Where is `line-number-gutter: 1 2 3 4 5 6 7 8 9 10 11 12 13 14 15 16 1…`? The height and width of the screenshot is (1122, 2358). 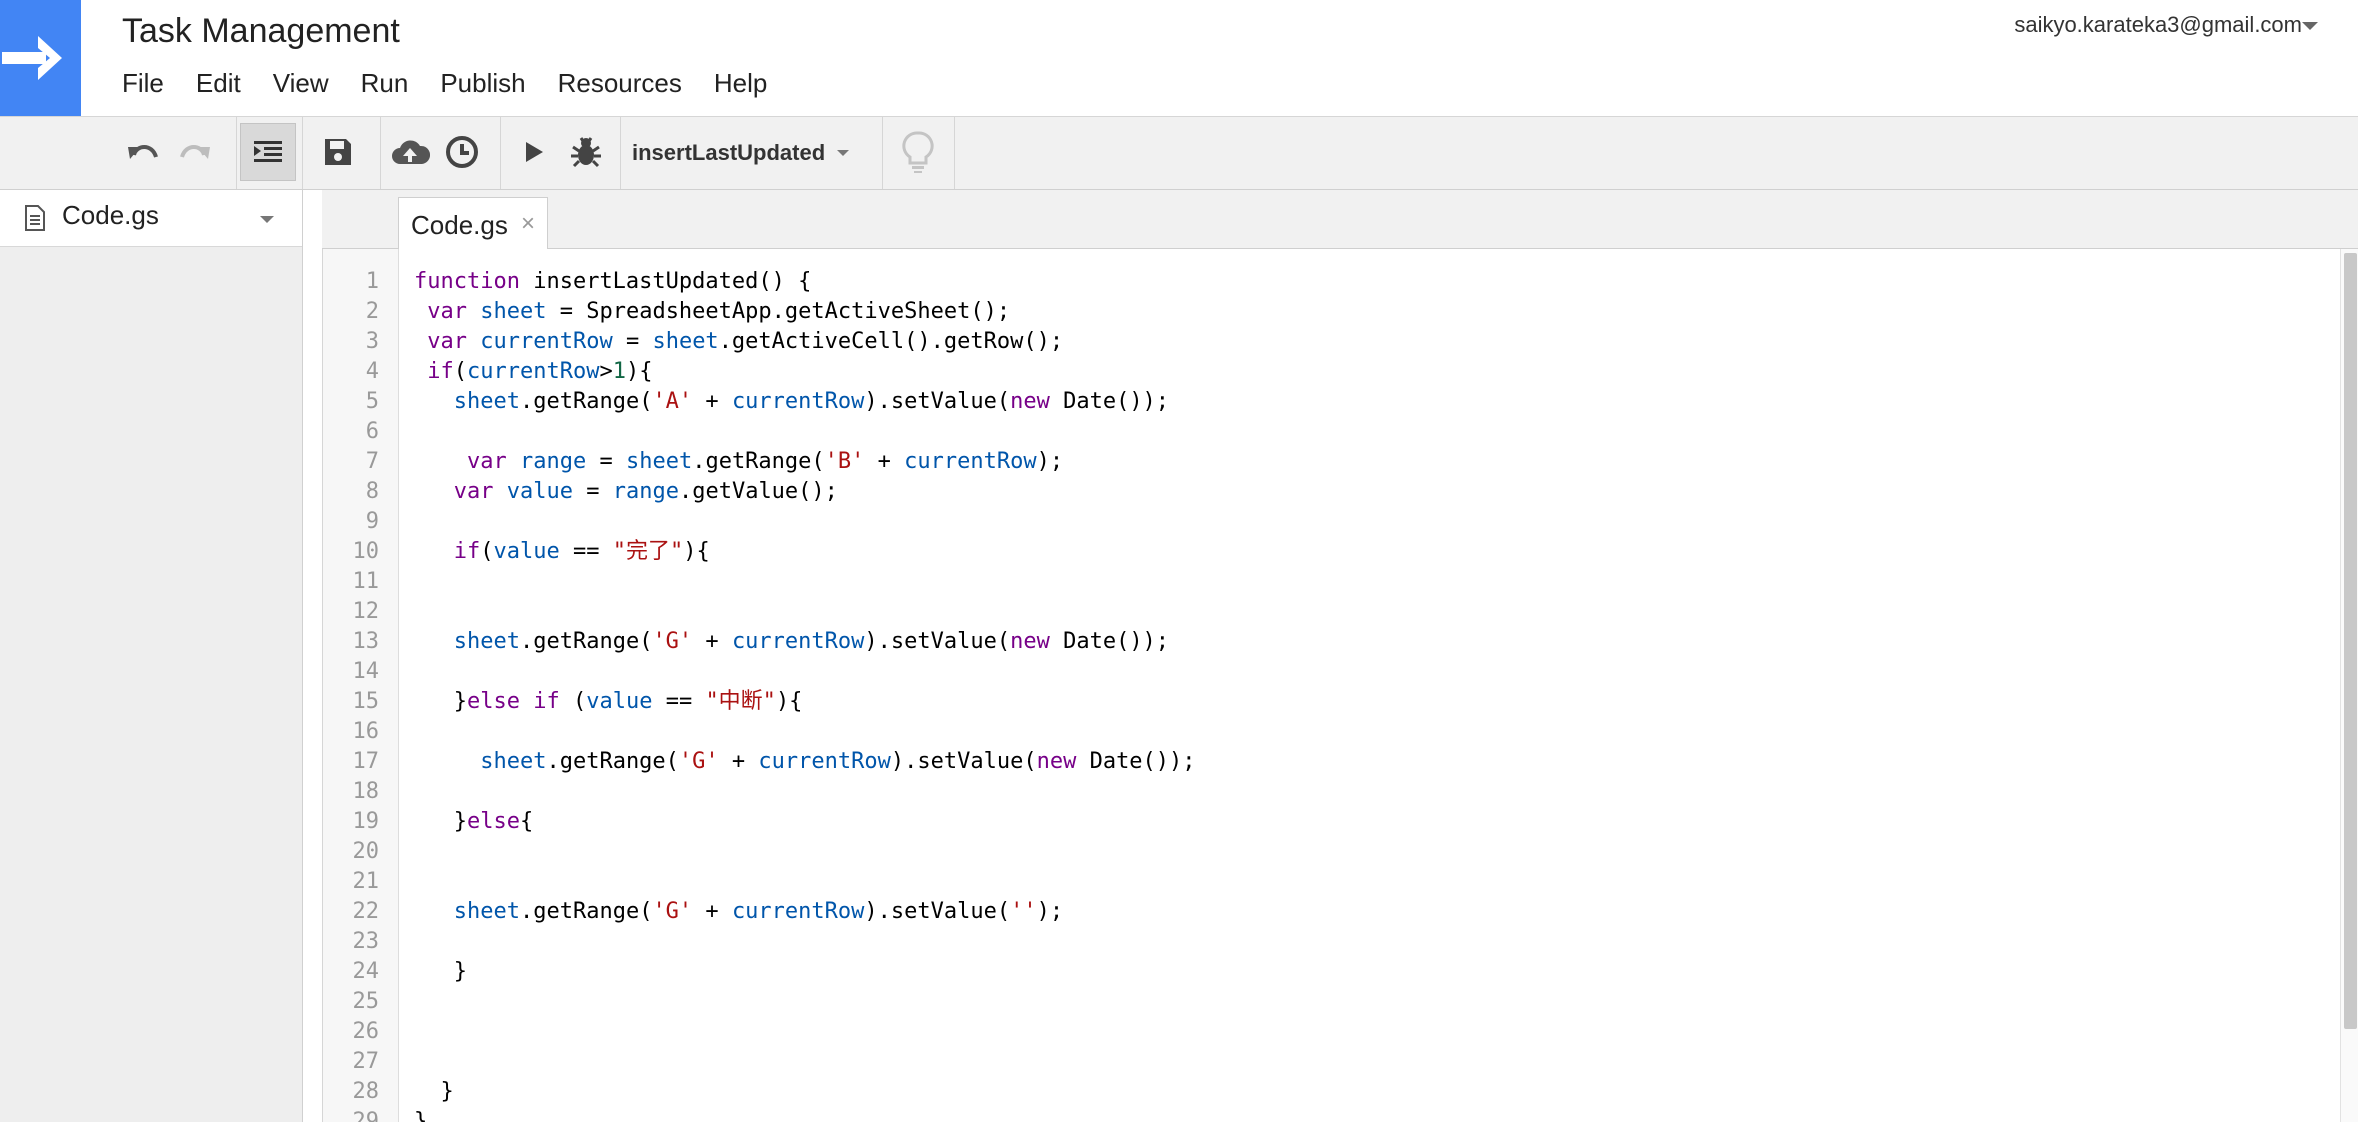
line-number-gutter: 1 2 3 4 5 6 7 8 9 10 11 12 13 14 15 16 1… is located at coordinates (361, 685).